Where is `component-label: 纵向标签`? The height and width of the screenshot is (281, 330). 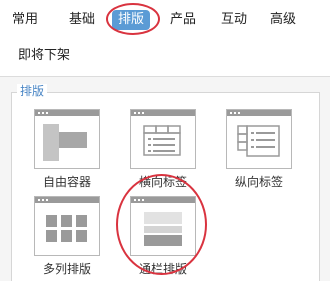
component-label: 纵向标签 is located at coordinates (258, 182).